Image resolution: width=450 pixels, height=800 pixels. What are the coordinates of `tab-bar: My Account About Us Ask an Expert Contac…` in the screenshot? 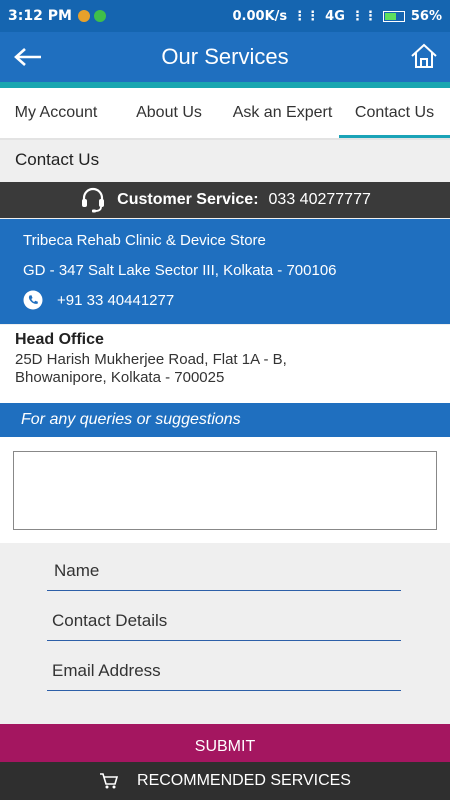 It's located at (225, 113).